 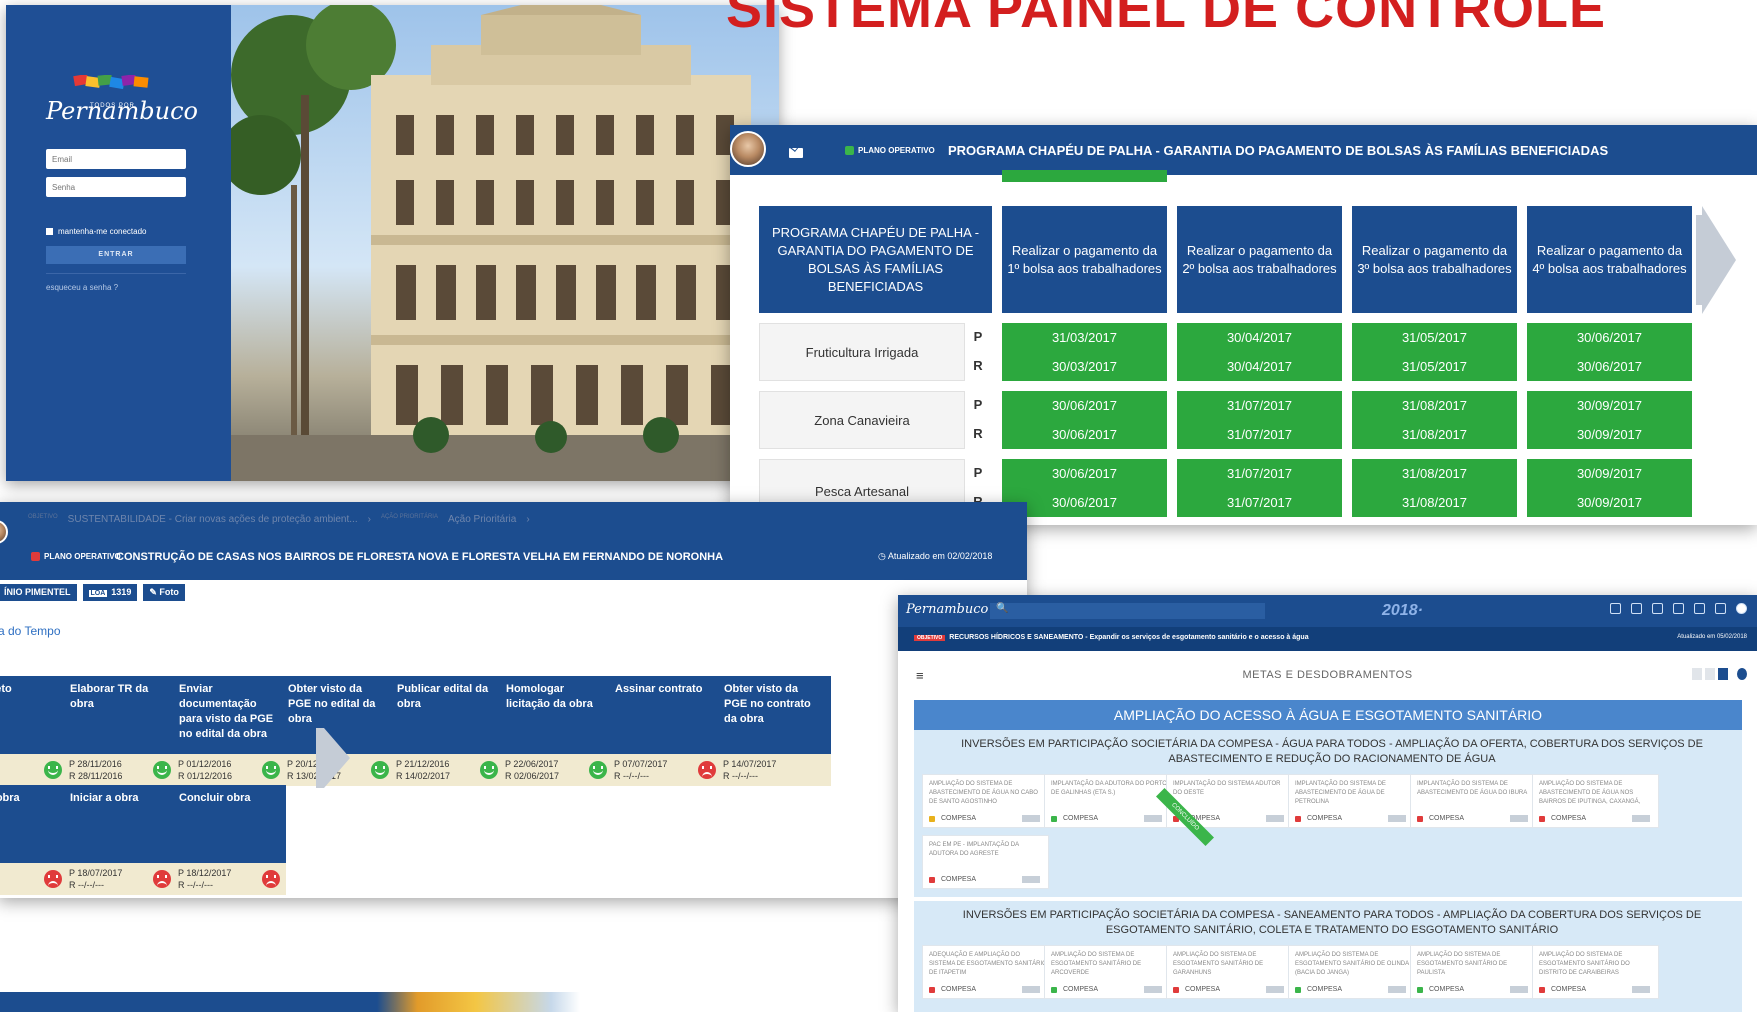 I want to click on login-button: ENTRAR, so click(x=116, y=255).